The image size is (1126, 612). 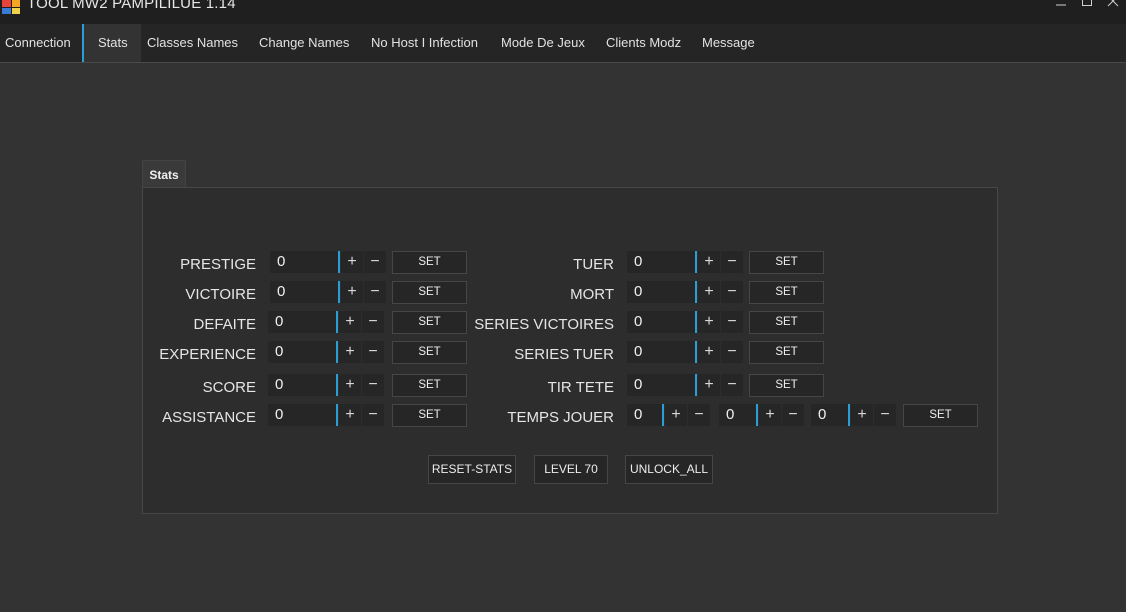 I want to click on defaite-stepper: 0 + −, so click(x=326, y=322).